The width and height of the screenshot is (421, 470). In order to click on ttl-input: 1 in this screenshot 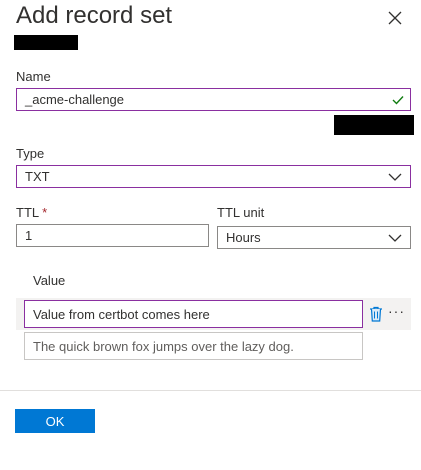, I will do `click(112, 235)`.